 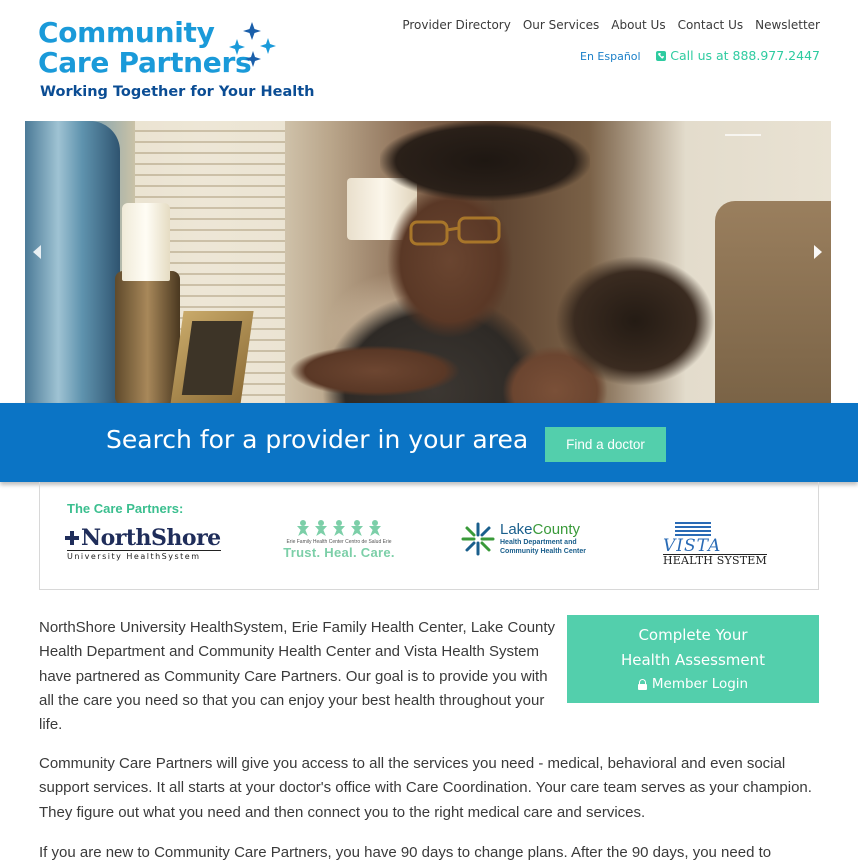 What do you see at coordinates (72, 538) in the screenshot?
I see `cross-icon` at bounding box center [72, 538].